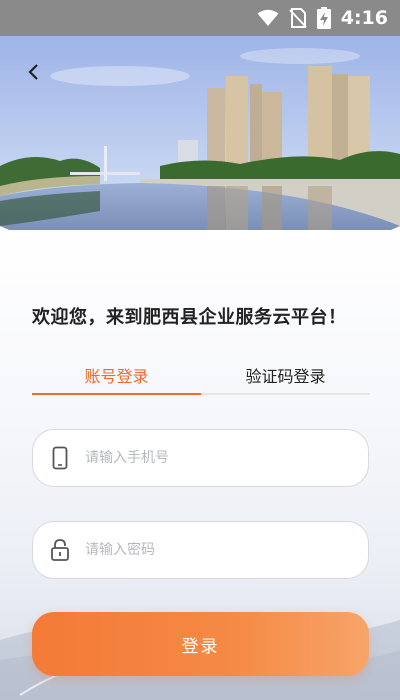  What do you see at coordinates (285, 376) in the screenshot?
I see `tab-code-login: 验证码登录` at bounding box center [285, 376].